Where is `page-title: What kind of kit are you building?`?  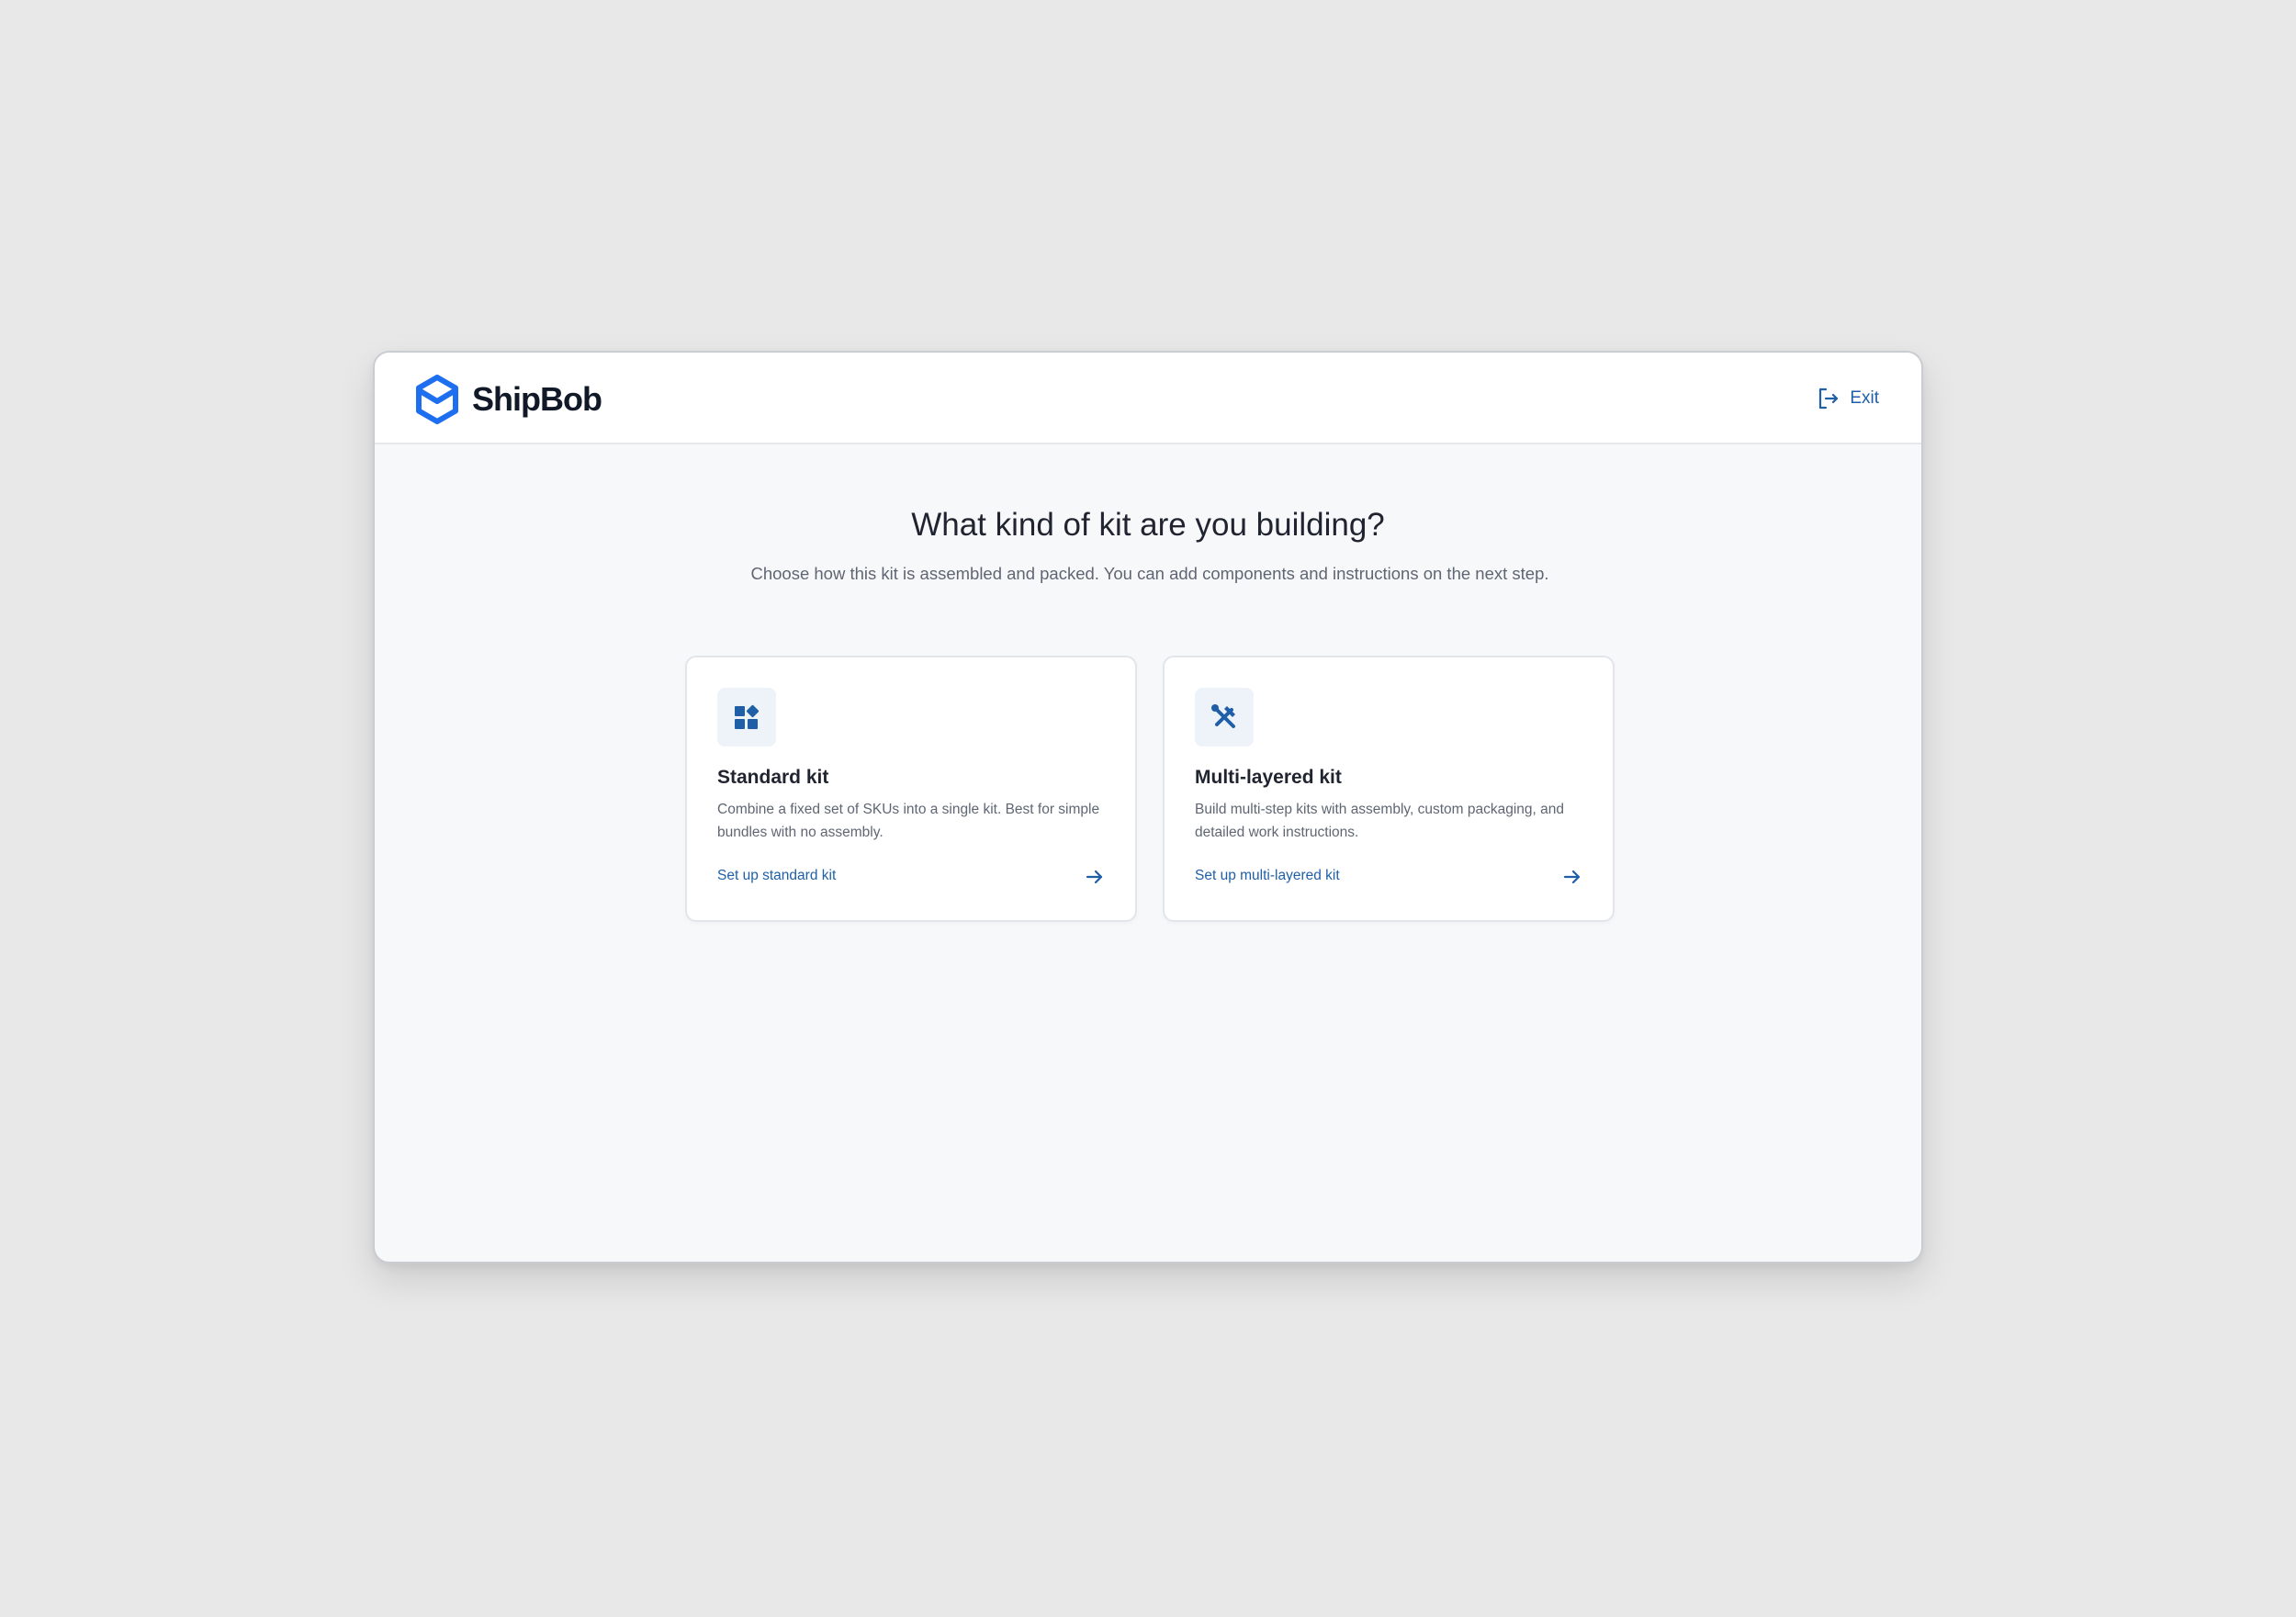 page-title: What kind of kit are you building? is located at coordinates (1148, 525).